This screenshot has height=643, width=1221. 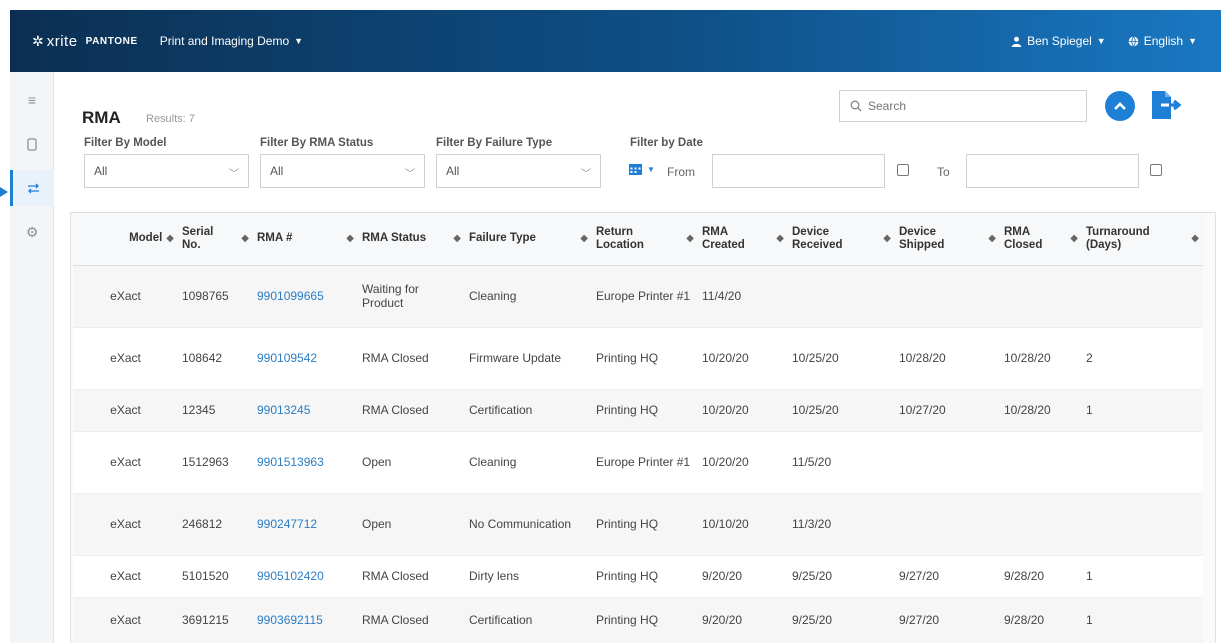 What do you see at coordinates (1058, 41) in the screenshot?
I see `user-menu-dropdown: Ben Spiegel ▼` at bounding box center [1058, 41].